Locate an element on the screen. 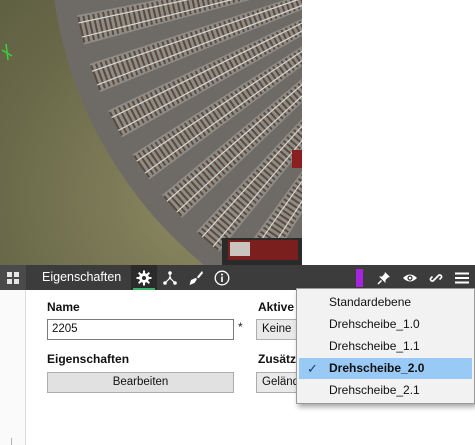 This screenshot has width=475, height=445. panel-title: Eigenschaften is located at coordinates (82, 277).